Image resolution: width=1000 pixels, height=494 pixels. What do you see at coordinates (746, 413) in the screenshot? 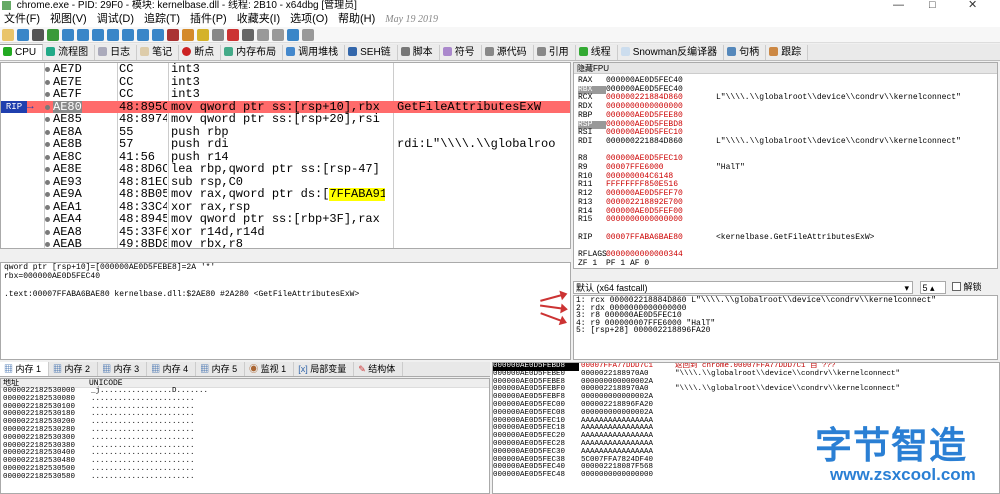
I see `stack-row: 000000AE0D5FEC08 000000000000002A` at bounding box center [746, 413].